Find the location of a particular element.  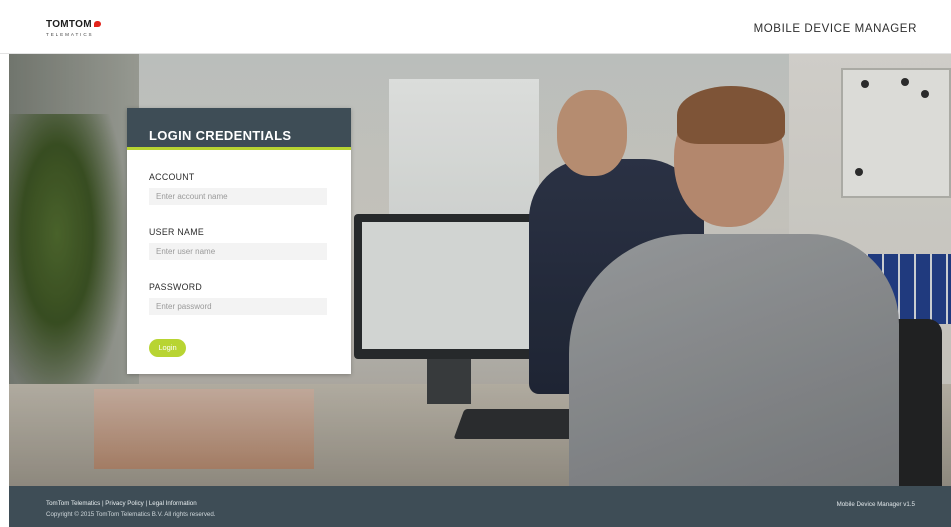

login-panel-header: LOGIN CREDENTIALS is located at coordinates (239, 129).